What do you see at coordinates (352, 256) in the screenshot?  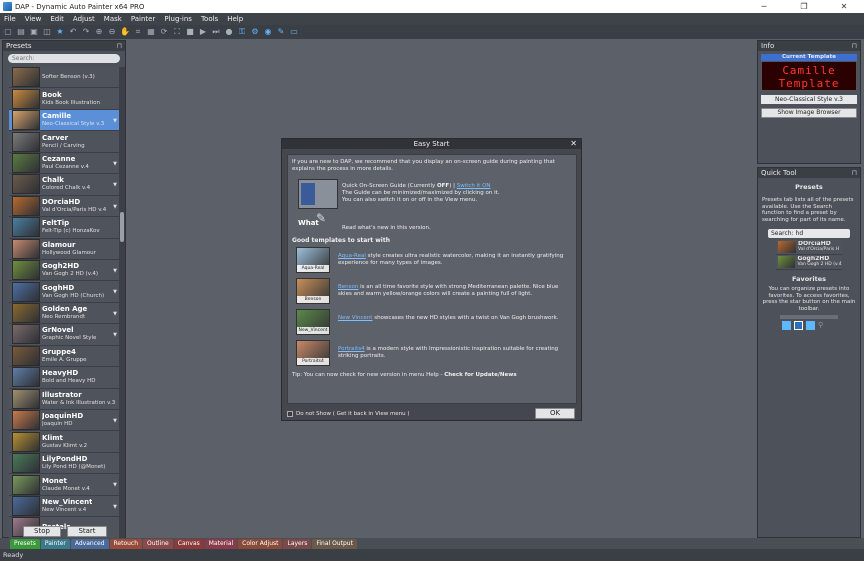 I see `template-link: Aqua-Real` at bounding box center [352, 256].